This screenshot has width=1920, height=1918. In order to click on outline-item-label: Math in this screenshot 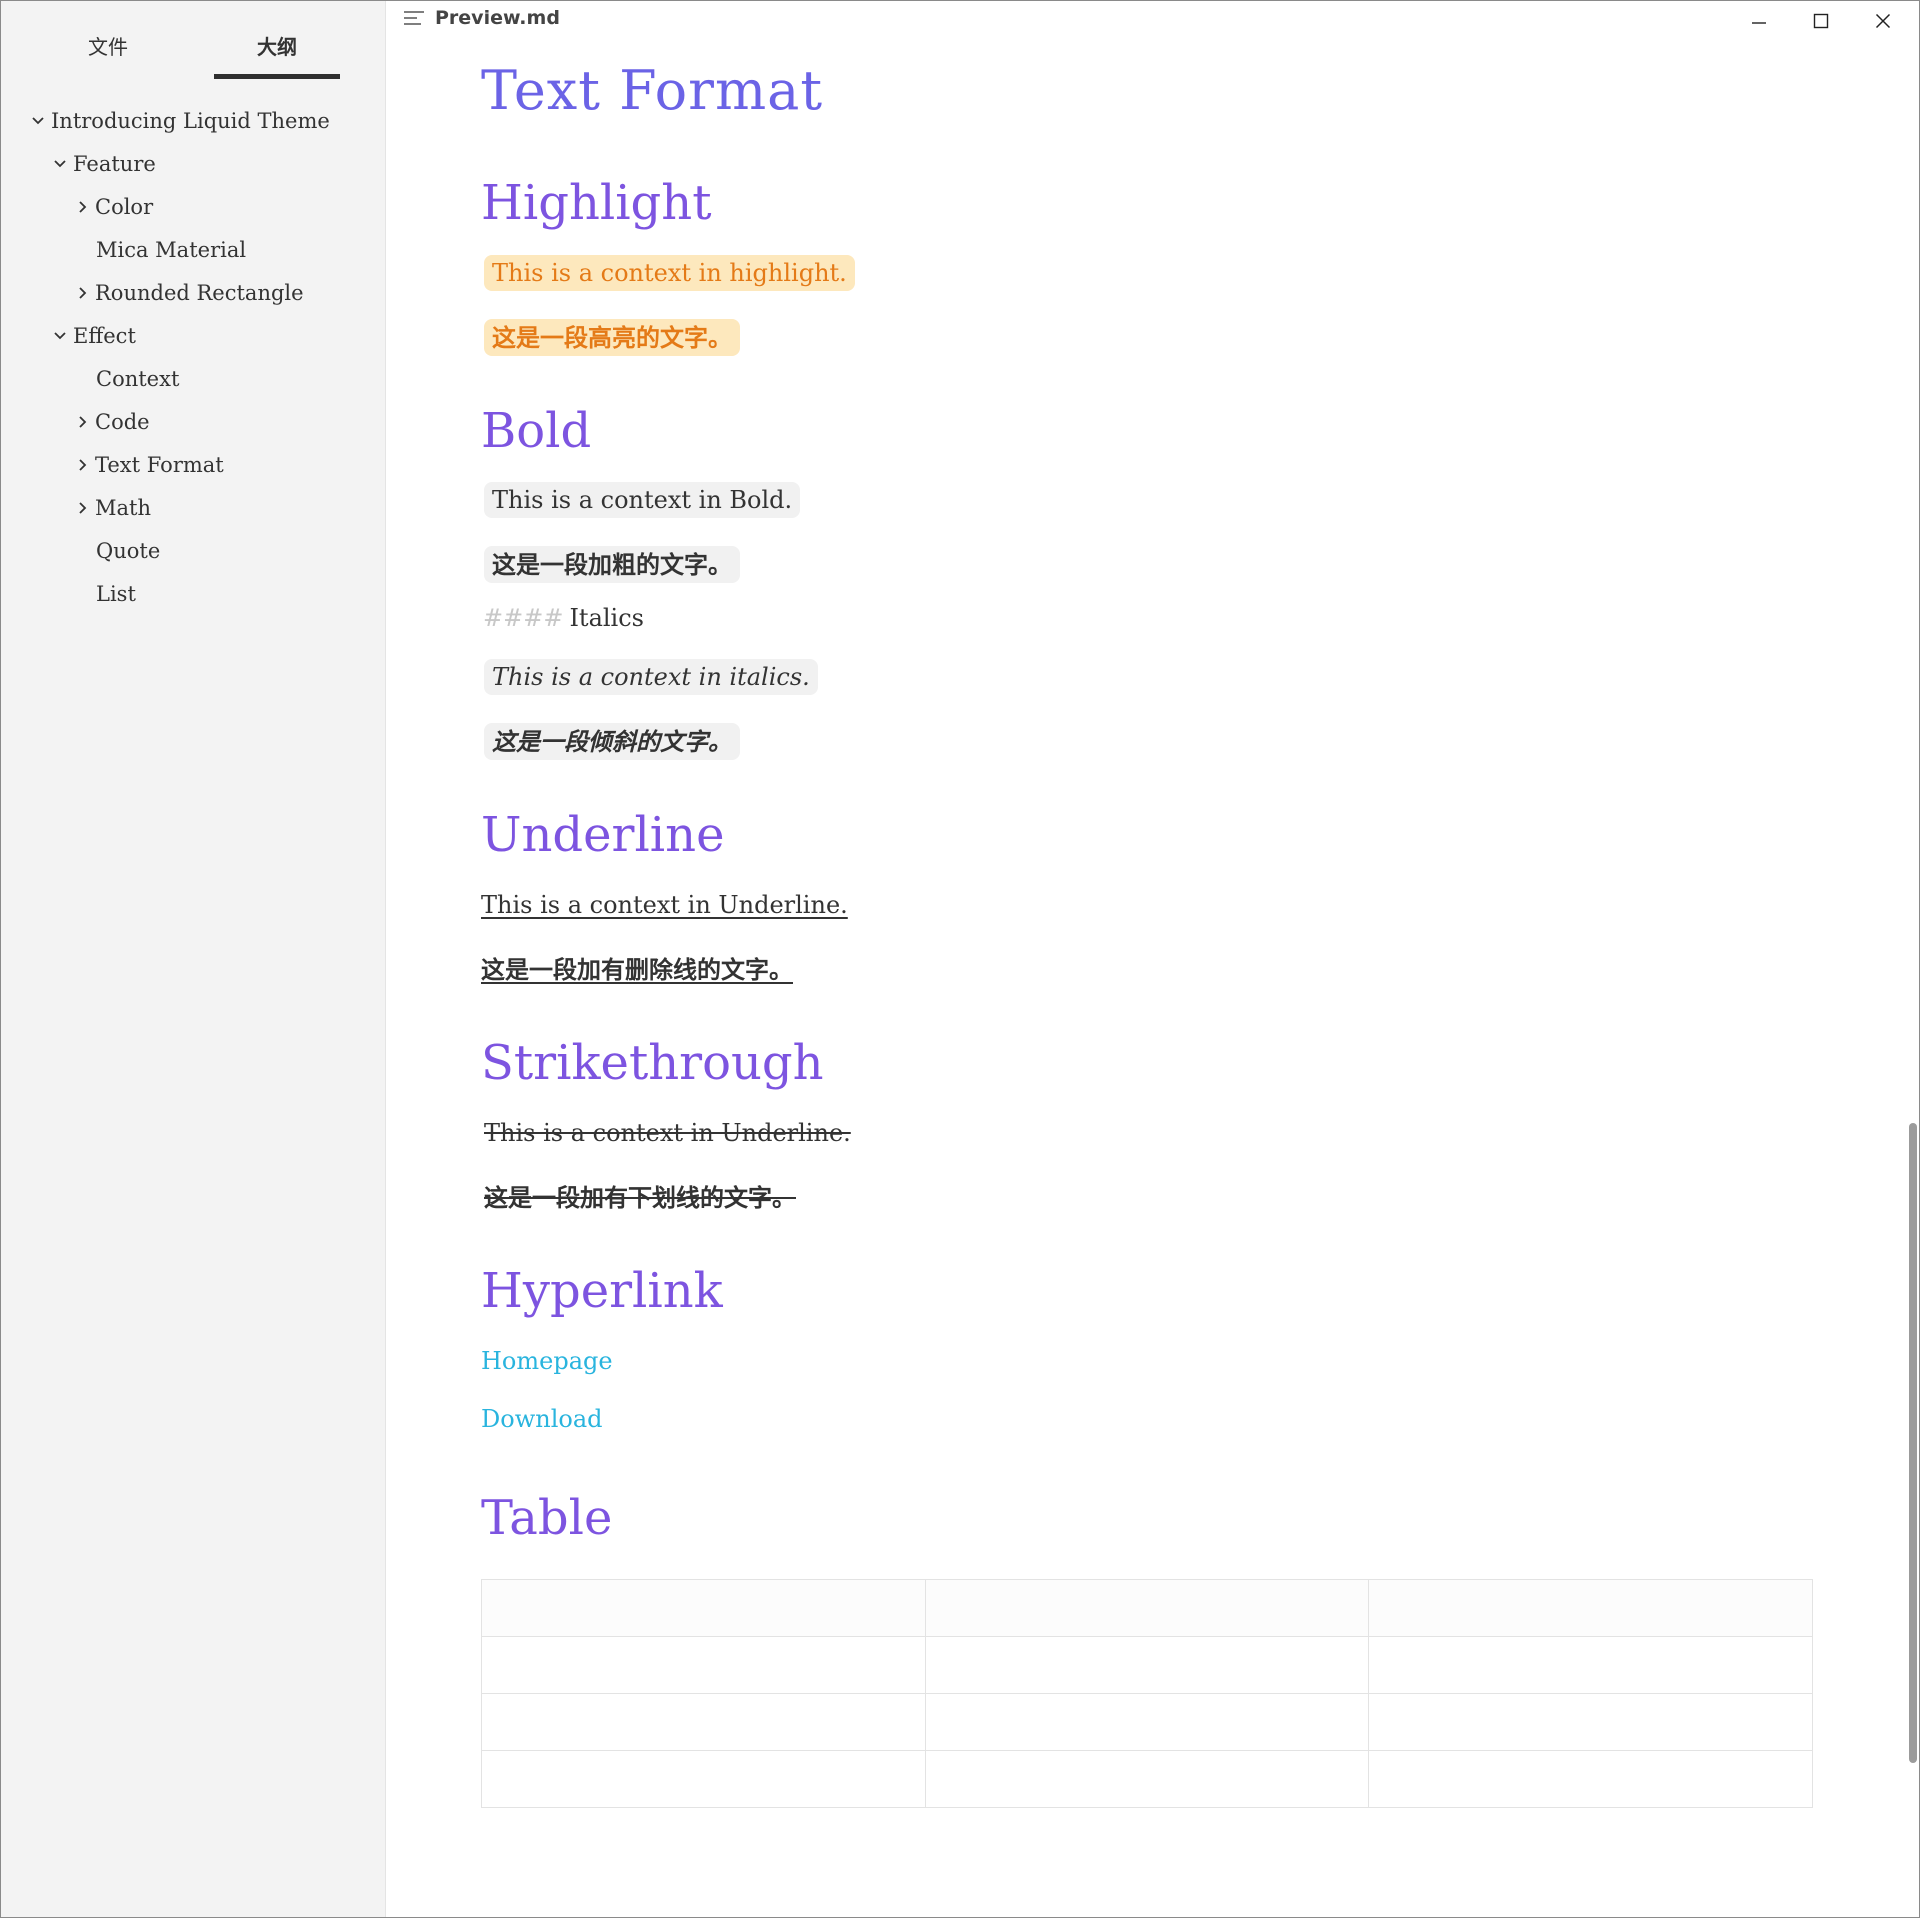, I will do `click(123, 508)`.